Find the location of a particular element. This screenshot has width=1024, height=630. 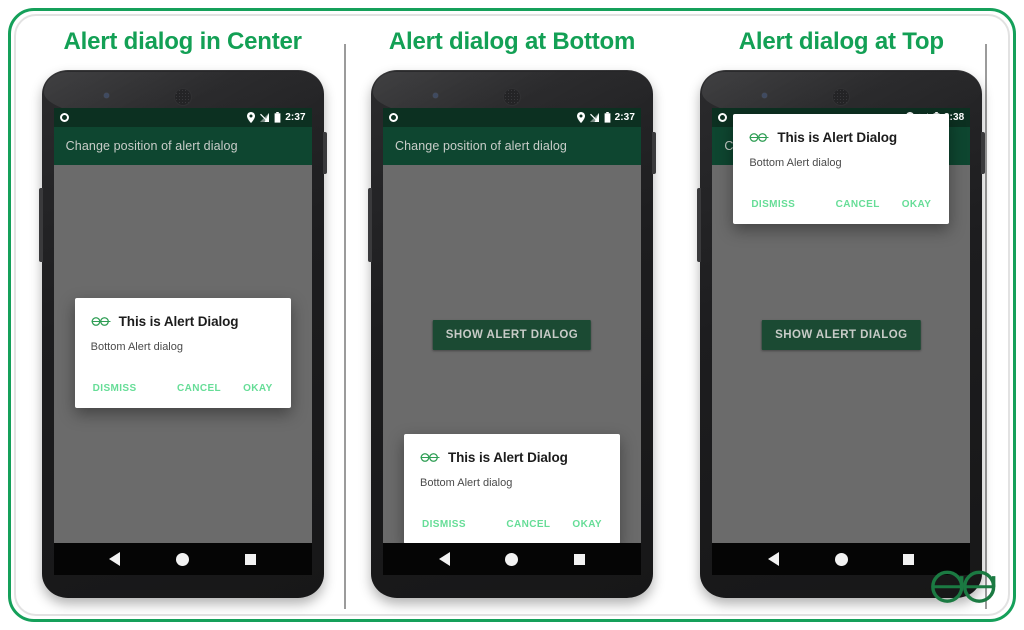

panel-title-center: Alert dialog in Center is located at coordinates (182, 41).